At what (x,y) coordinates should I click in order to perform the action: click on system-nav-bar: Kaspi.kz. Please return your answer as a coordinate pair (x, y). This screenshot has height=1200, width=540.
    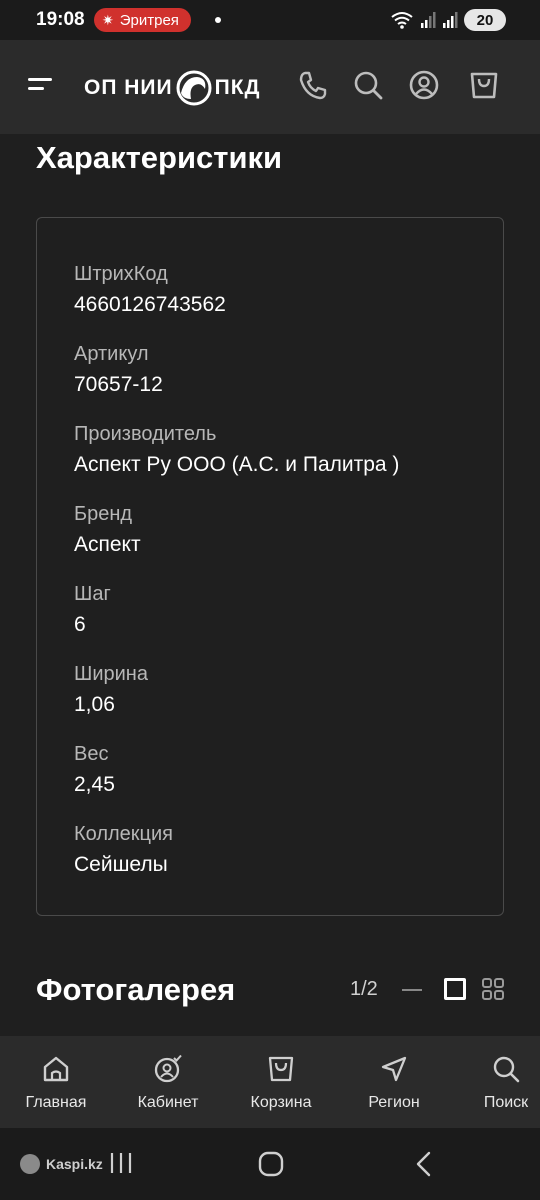
    Looking at the image, I should click on (270, 1164).